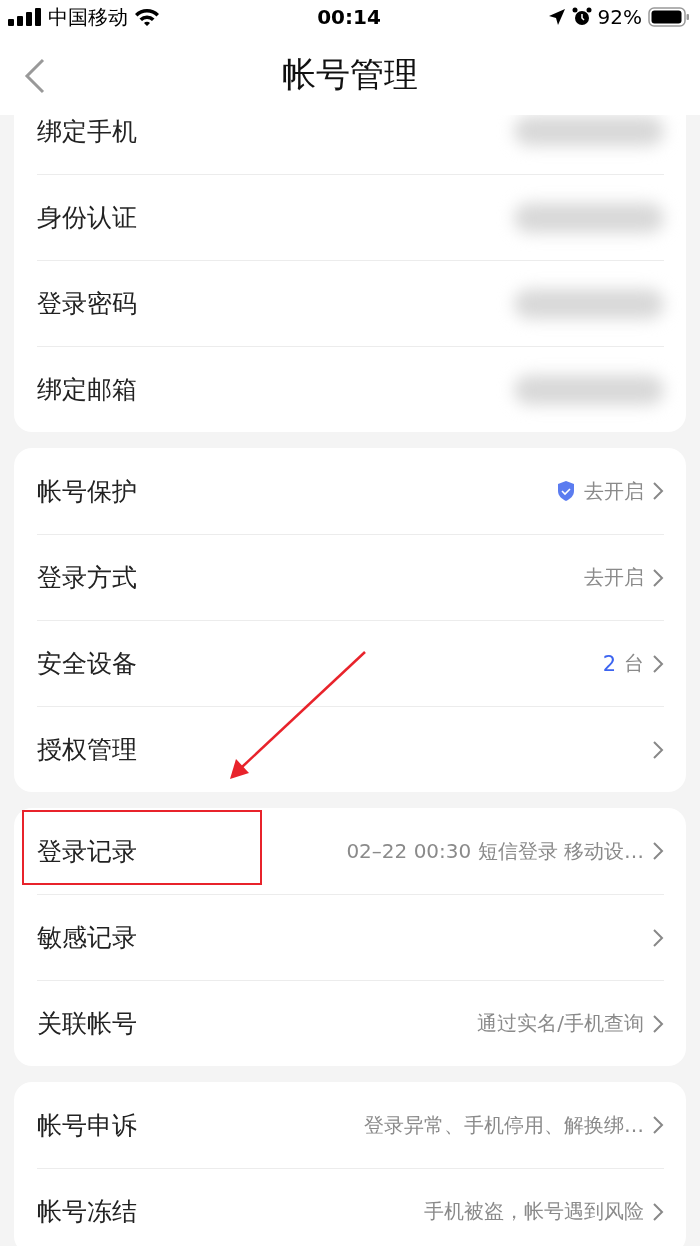 This screenshot has height=1246, width=700. I want to click on battery-icon, so click(669, 17).